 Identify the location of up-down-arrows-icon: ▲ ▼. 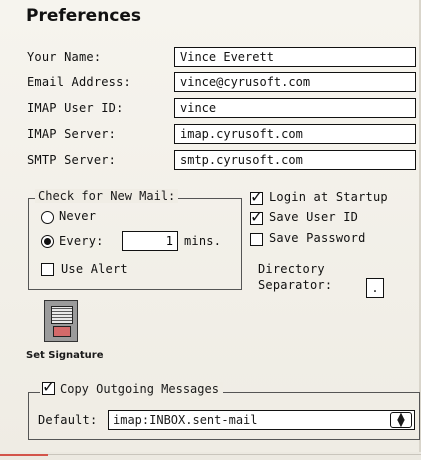
(401, 420).